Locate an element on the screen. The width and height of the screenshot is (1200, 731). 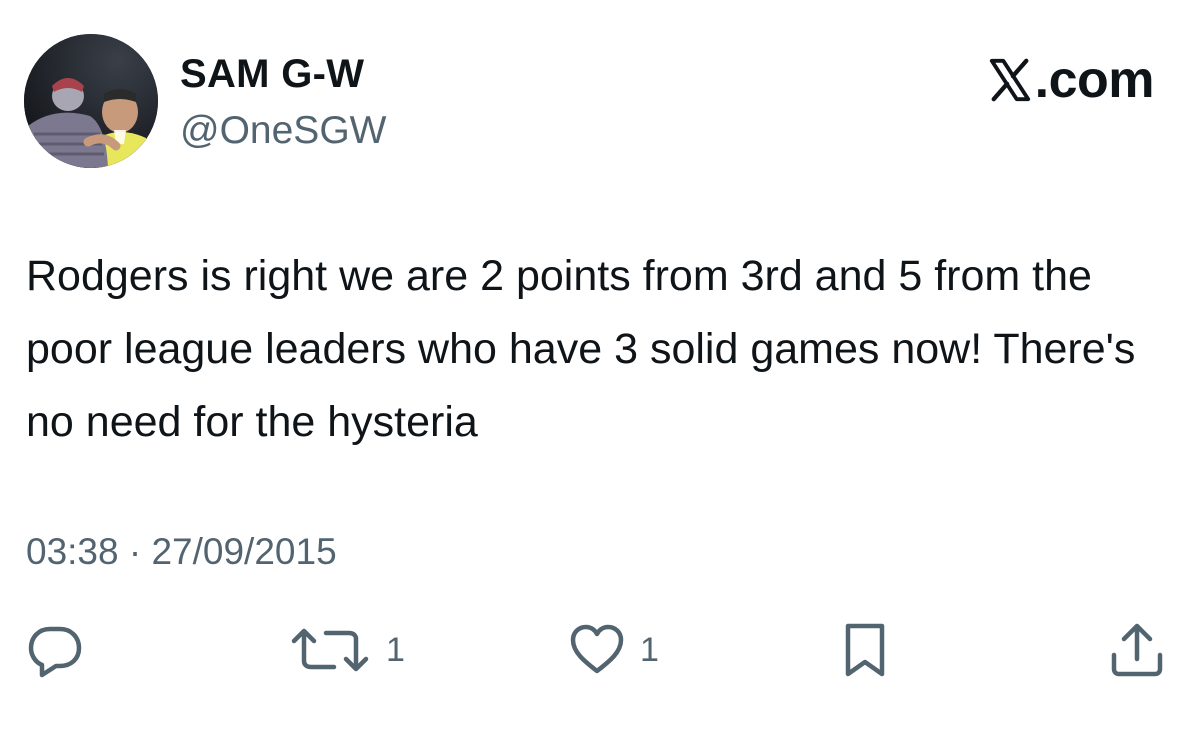
brand-text: .com is located at coordinates (1094, 80).